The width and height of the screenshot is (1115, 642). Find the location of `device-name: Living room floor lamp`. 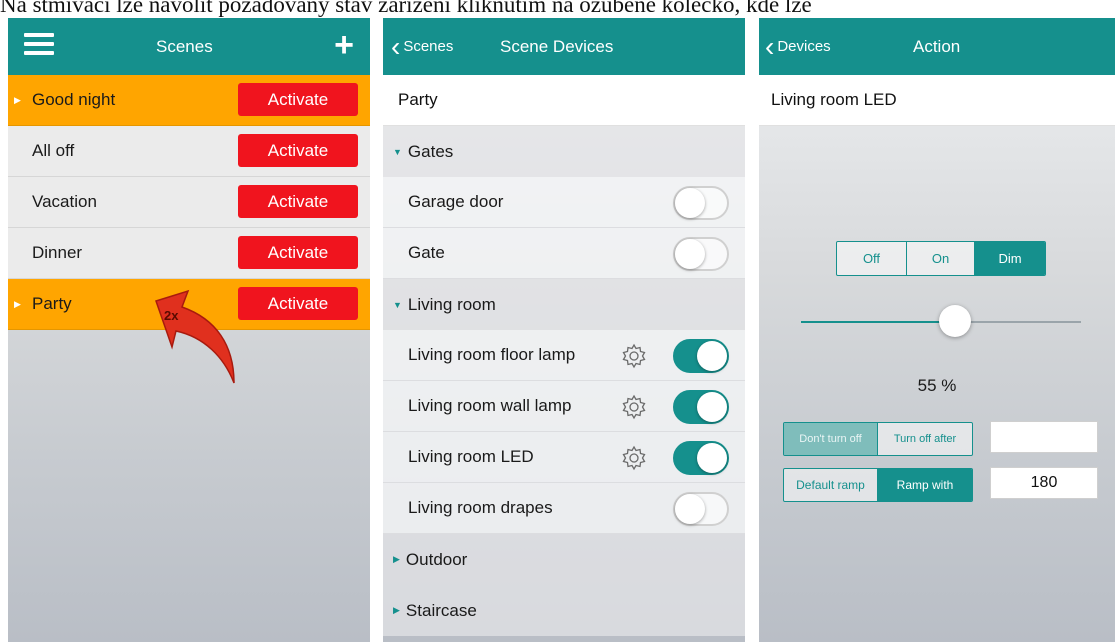

device-name: Living room floor lamp is located at coordinates (492, 354).